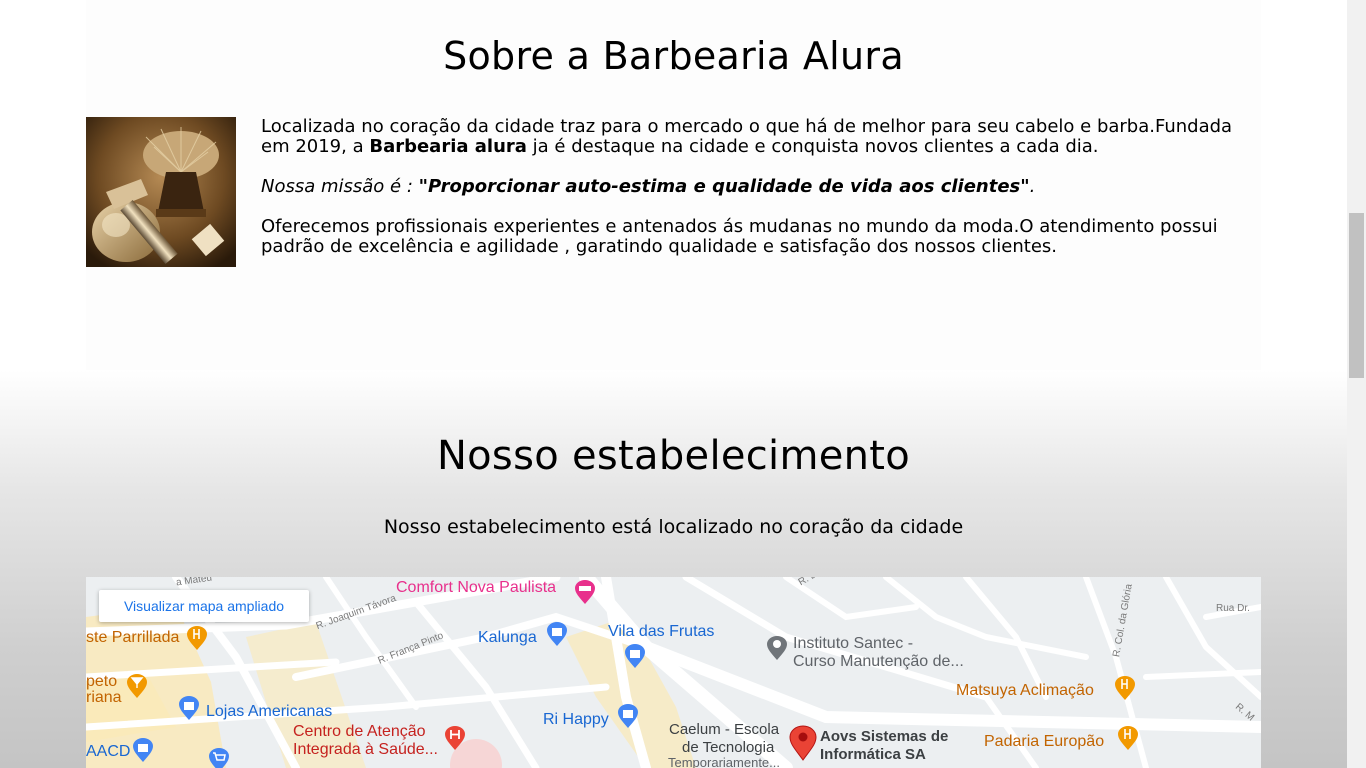  I want to click on poi-padaria-europao: Padaria Europão, so click(1044, 742).